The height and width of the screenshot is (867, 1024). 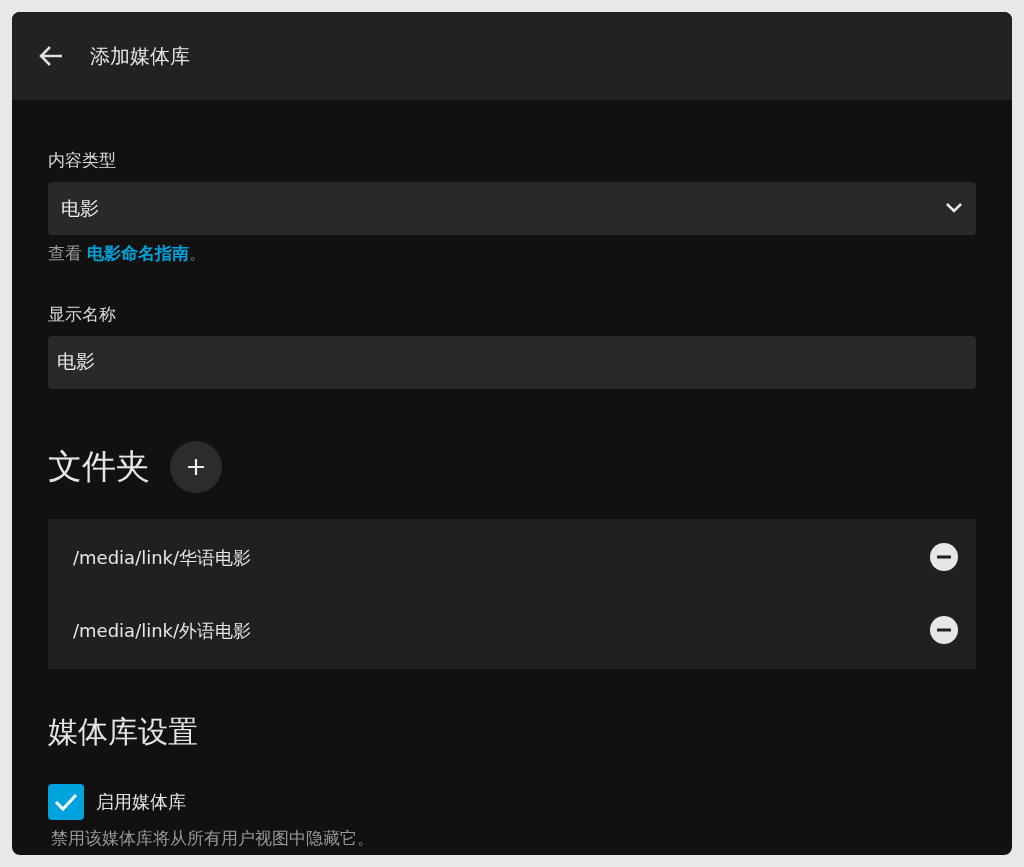 What do you see at coordinates (65, 253) in the screenshot?
I see `hint-text: 查看` at bounding box center [65, 253].